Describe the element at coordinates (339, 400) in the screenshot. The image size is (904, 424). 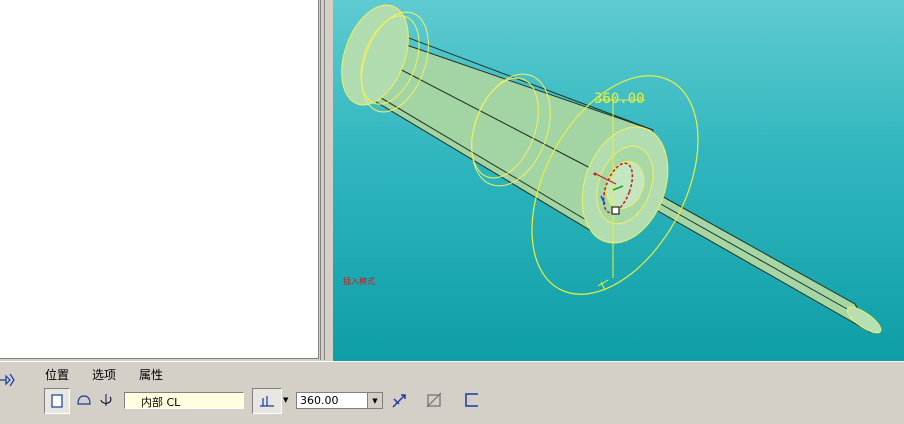
I see `angle-value-combo: 360.00 ▼` at that location.